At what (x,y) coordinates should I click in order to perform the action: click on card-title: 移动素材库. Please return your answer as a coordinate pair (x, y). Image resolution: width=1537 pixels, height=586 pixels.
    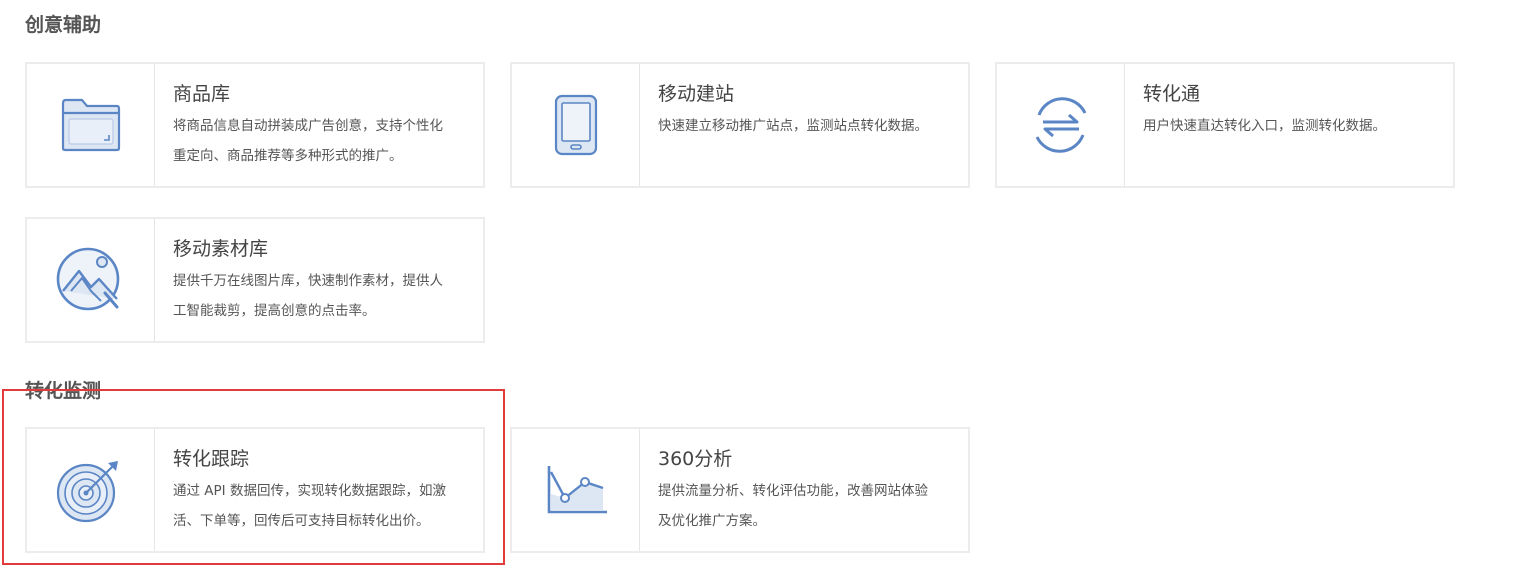
    Looking at the image, I should click on (221, 249).